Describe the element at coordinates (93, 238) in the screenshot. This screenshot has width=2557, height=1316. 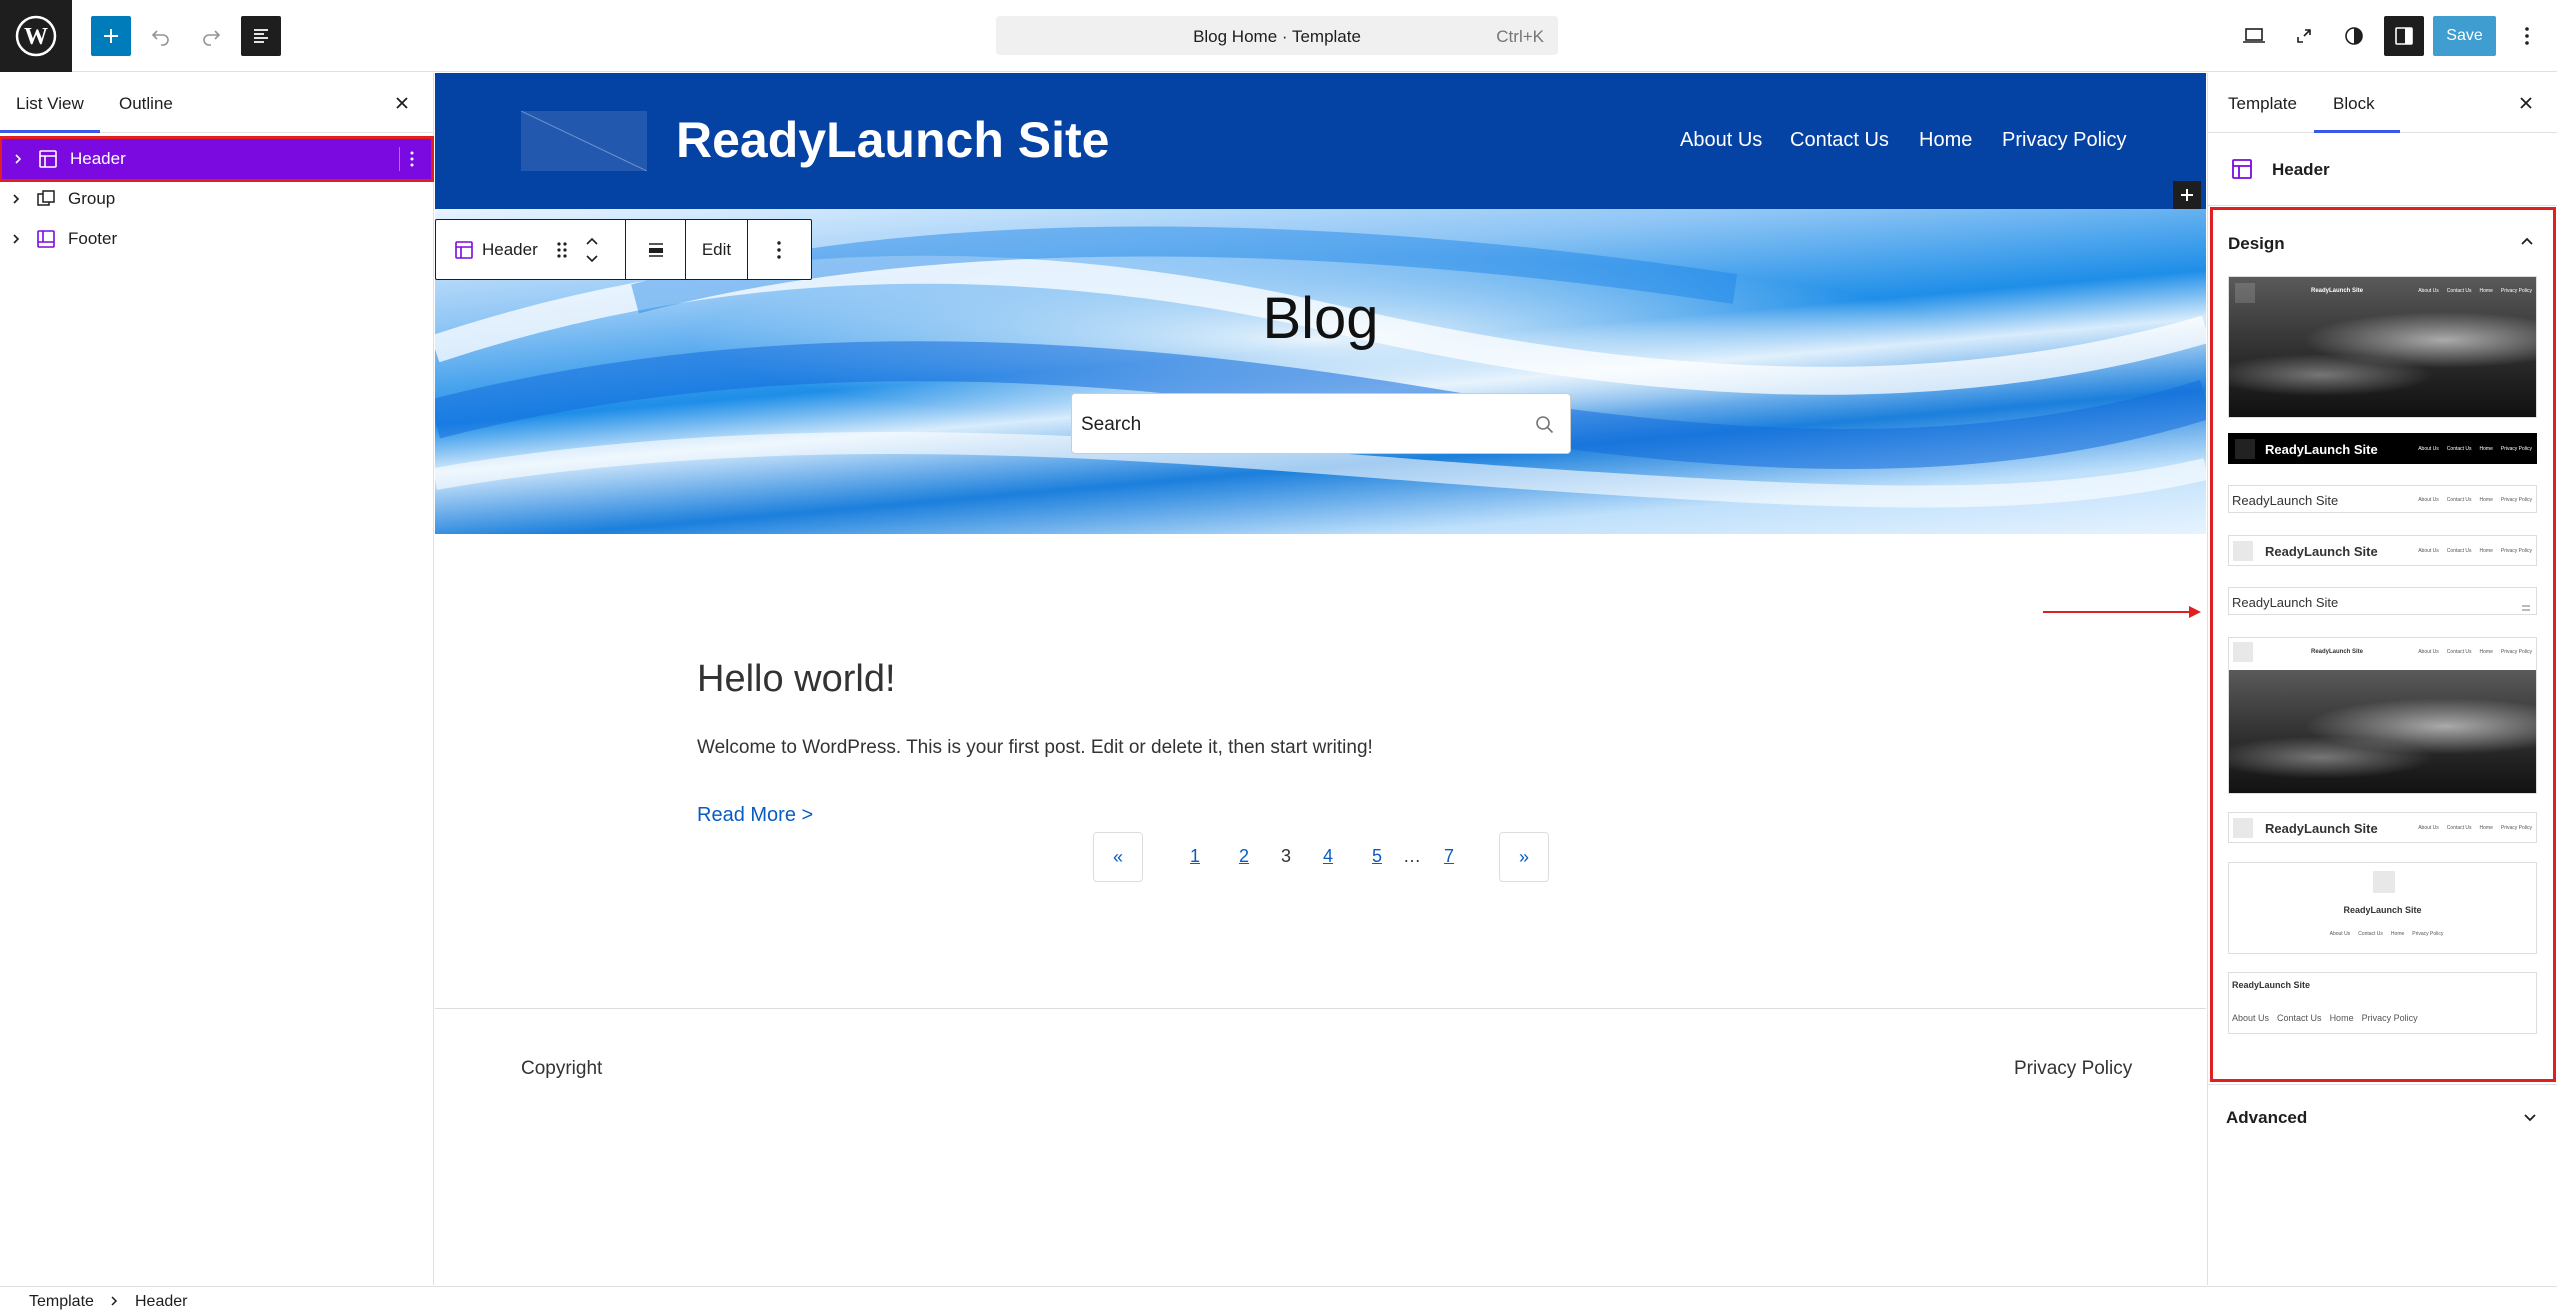
I see `list-item-label: Footer` at that location.